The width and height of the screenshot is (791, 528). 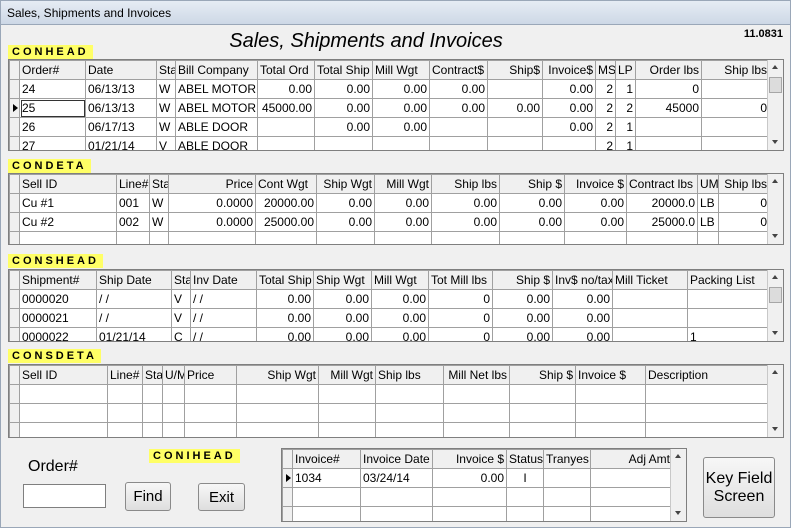 I want to click on cell-shipment: 0000020, so click(x=58, y=299).